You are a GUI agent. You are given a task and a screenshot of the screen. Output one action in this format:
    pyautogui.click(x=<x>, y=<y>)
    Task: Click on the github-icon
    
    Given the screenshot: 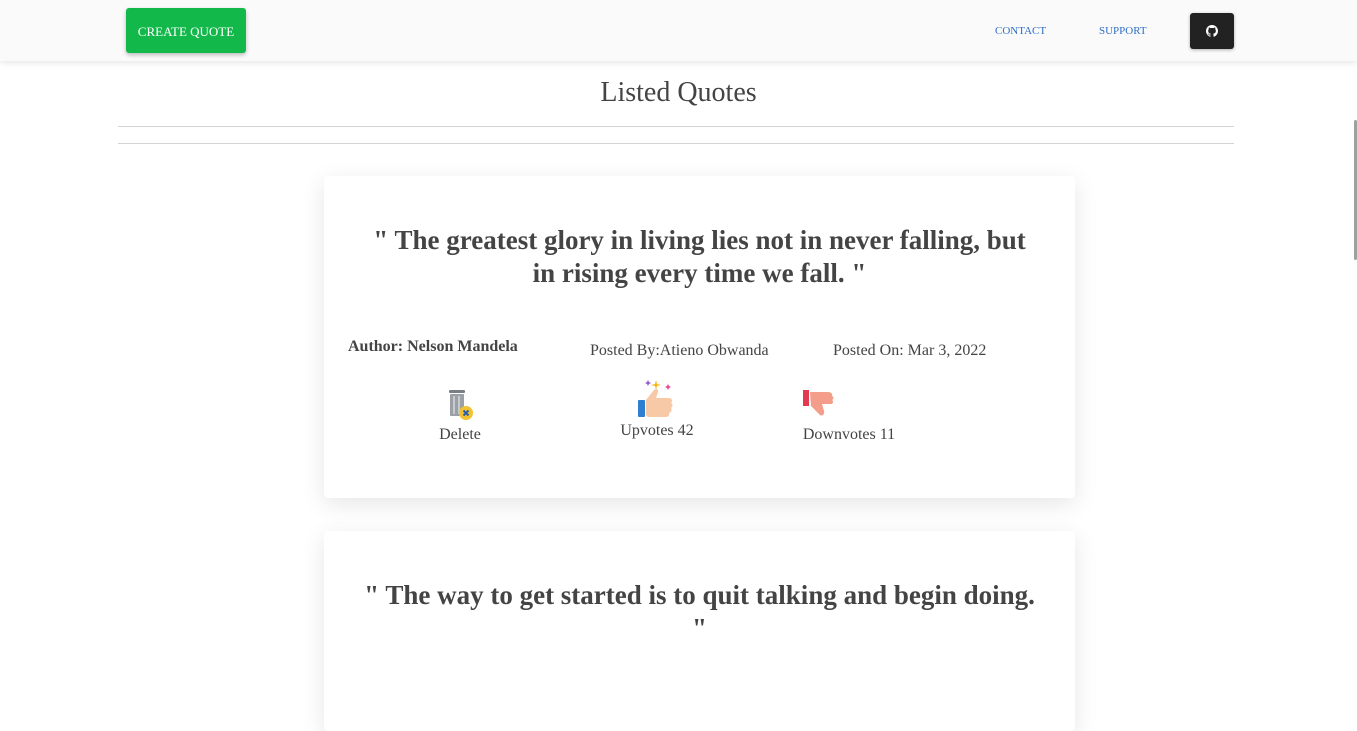 What is the action you would take?
    pyautogui.click(x=1212, y=31)
    